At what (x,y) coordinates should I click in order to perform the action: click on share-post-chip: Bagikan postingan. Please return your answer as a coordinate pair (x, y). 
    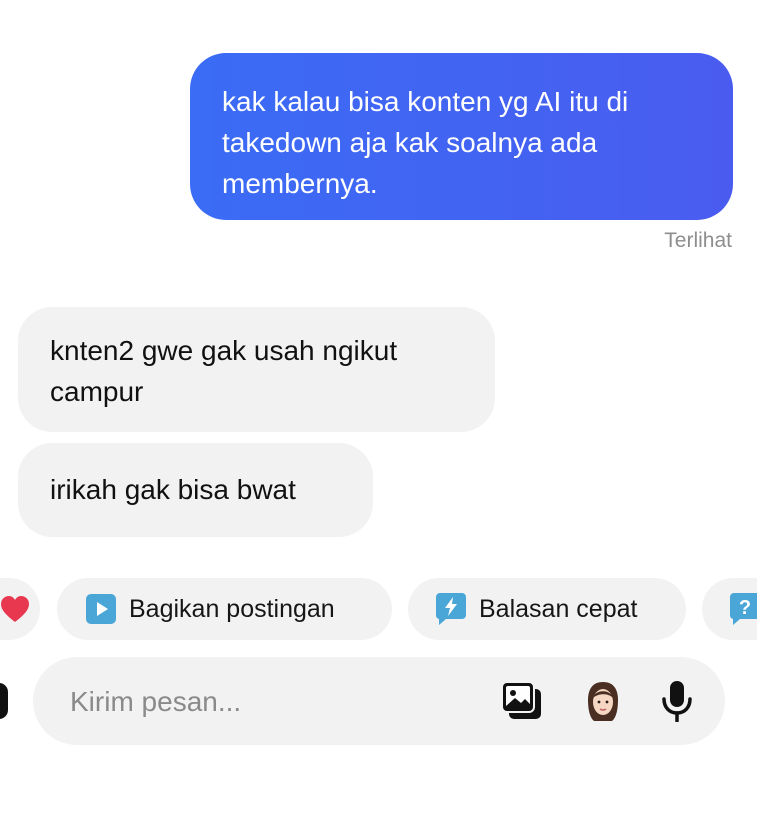
    Looking at the image, I should click on (224, 609).